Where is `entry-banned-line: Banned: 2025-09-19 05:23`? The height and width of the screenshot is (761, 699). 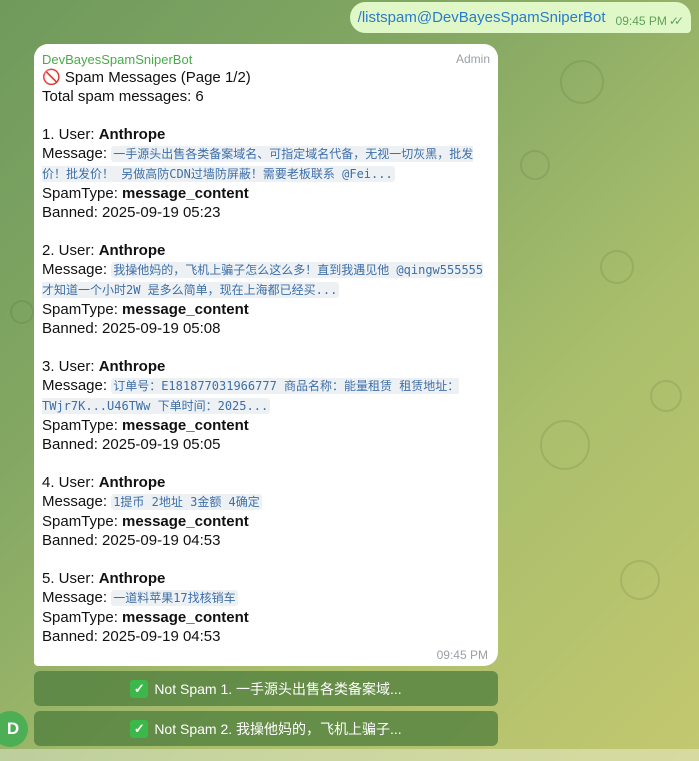
entry-banned-line: Banned: 2025-09-19 05:23 is located at coordinates (131, 212).